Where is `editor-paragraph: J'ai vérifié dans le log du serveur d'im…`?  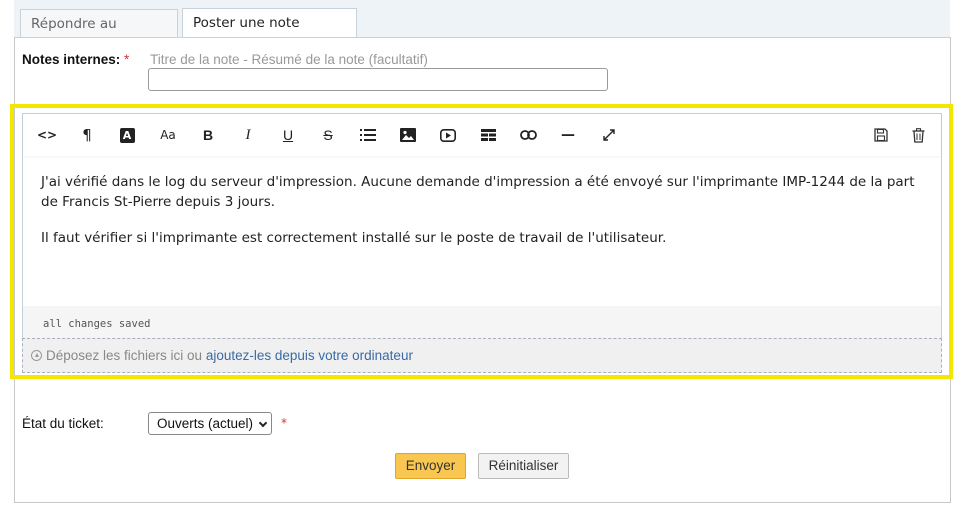 editor-paragraph: J'ai vérifié dans le log du serveur d'im… is located at coordinates (478, 192).